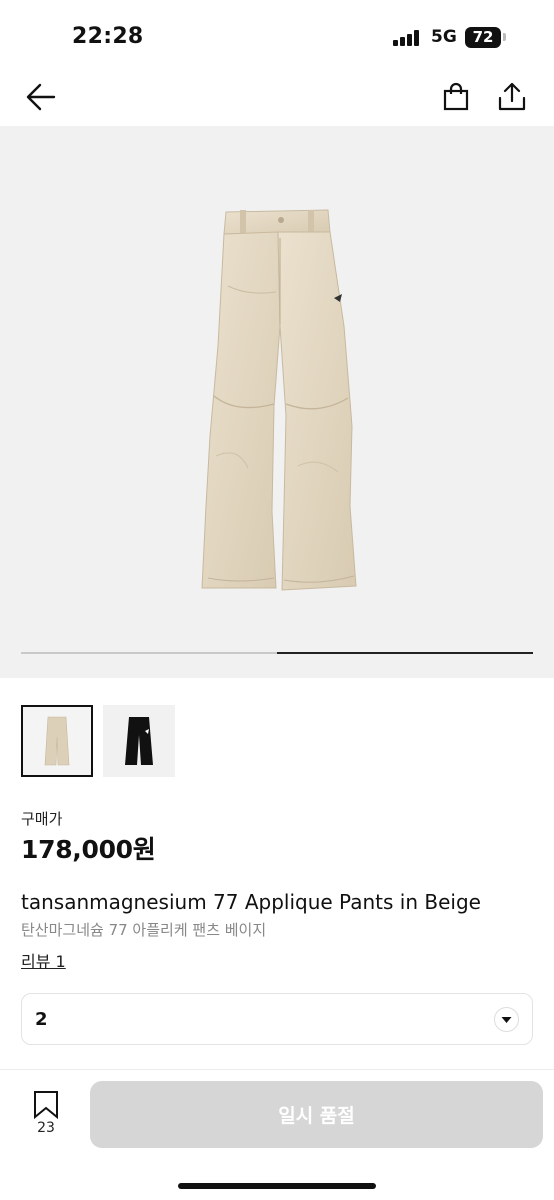  I want to click on share-button, so click(512, 97).